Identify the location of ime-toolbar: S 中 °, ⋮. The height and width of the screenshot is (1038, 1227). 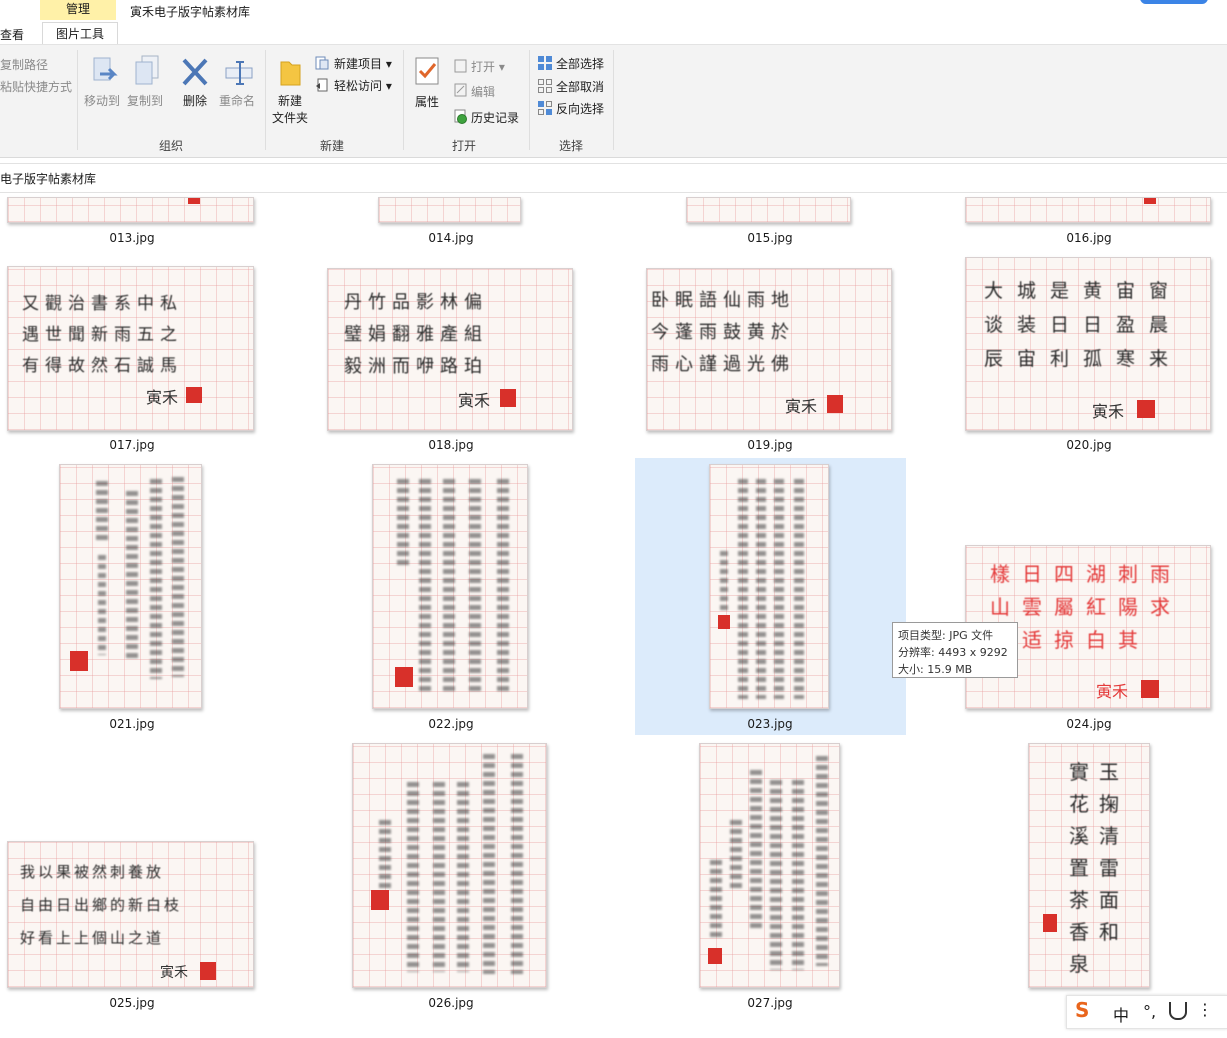
(1146, 1012).